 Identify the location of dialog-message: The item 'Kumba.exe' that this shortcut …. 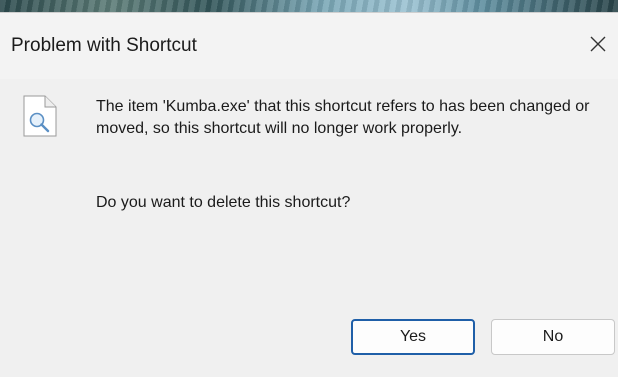
(343, 117).